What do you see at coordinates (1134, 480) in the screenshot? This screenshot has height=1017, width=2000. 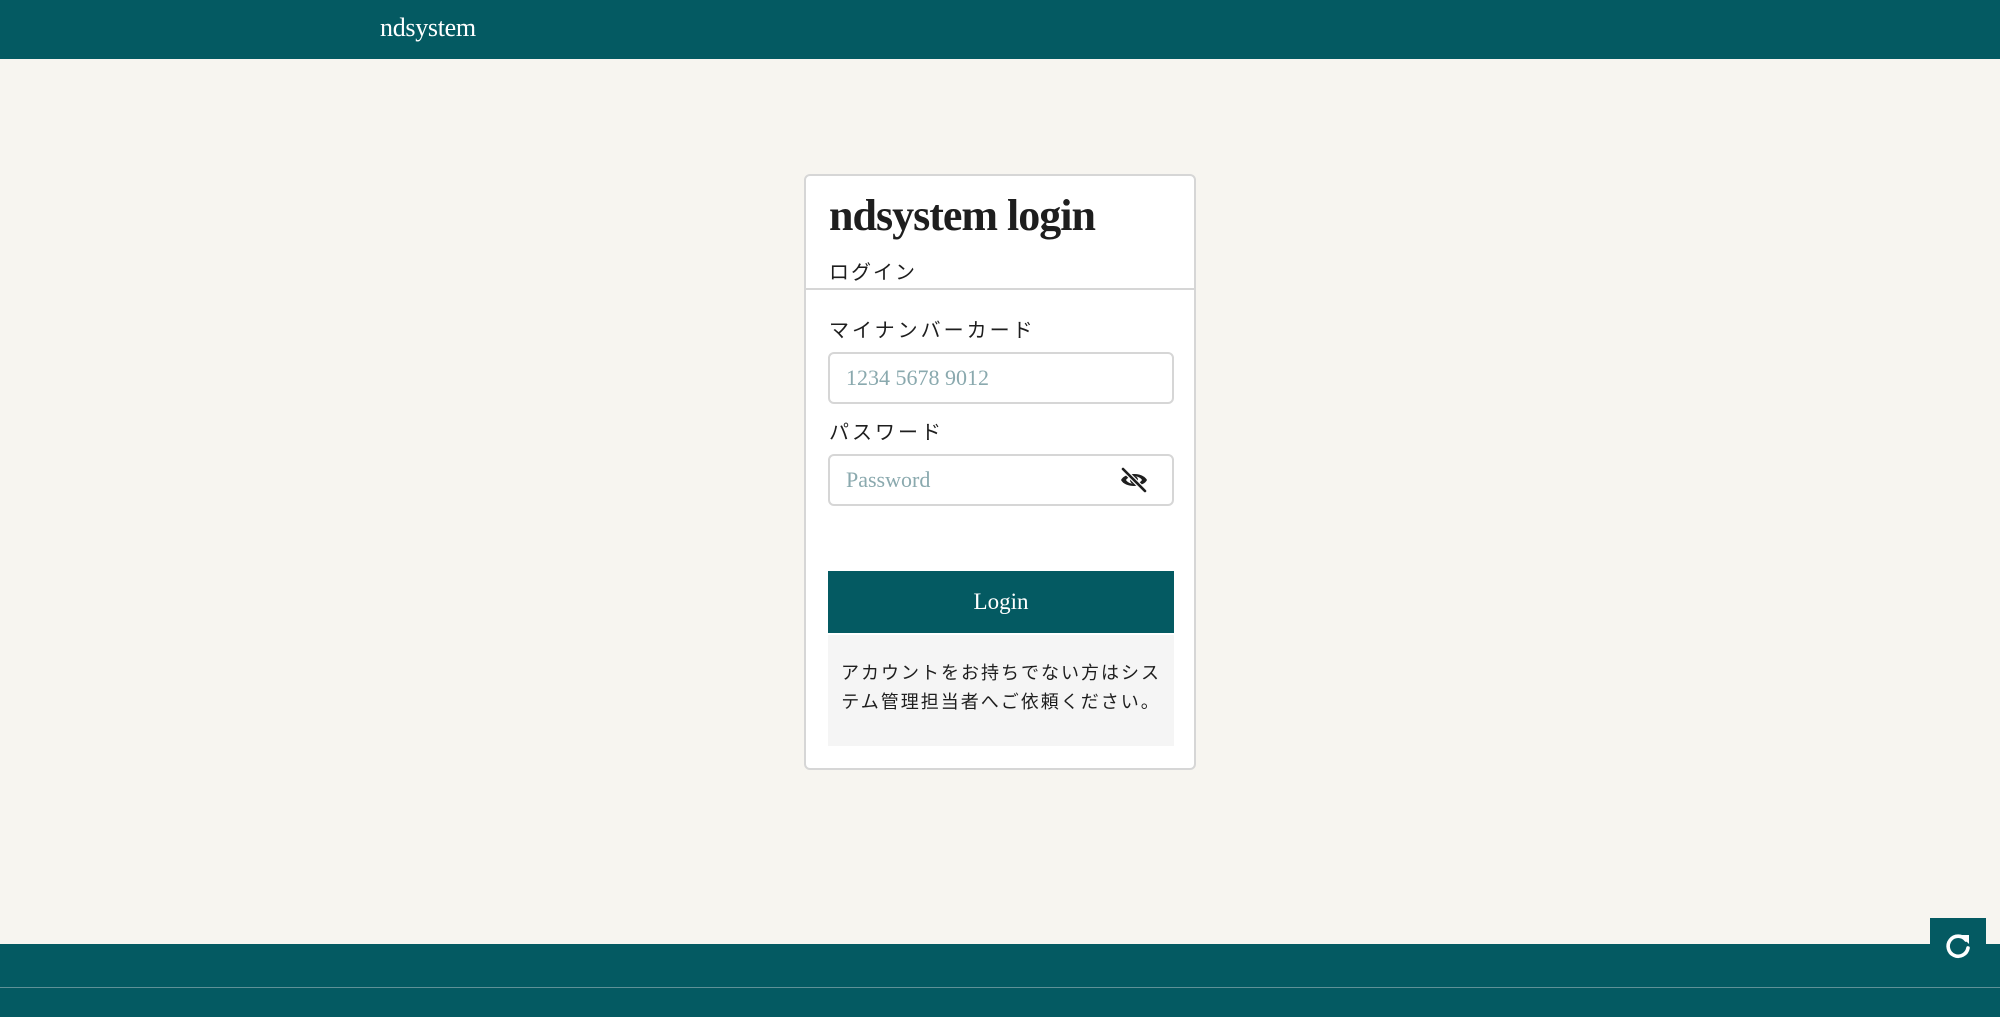 I see `eye-slash-icon` at bounding box center [1134, 480].